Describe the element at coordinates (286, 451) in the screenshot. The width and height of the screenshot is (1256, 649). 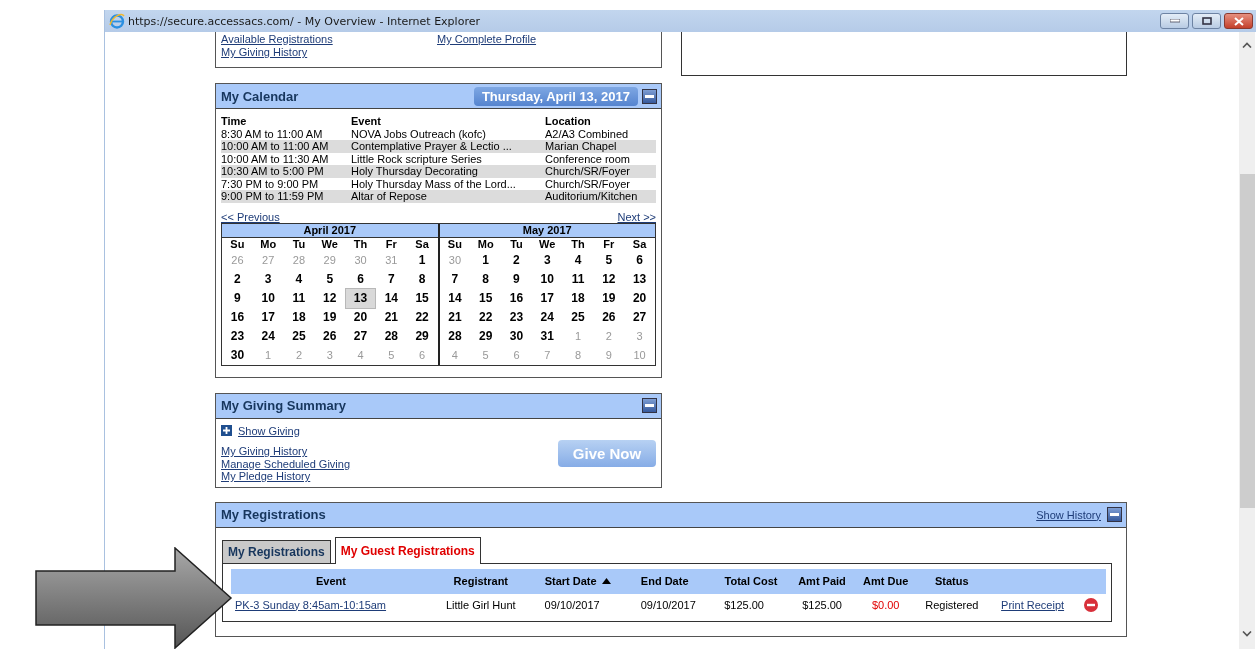
I see `giving-link: My Giving History` at that location.